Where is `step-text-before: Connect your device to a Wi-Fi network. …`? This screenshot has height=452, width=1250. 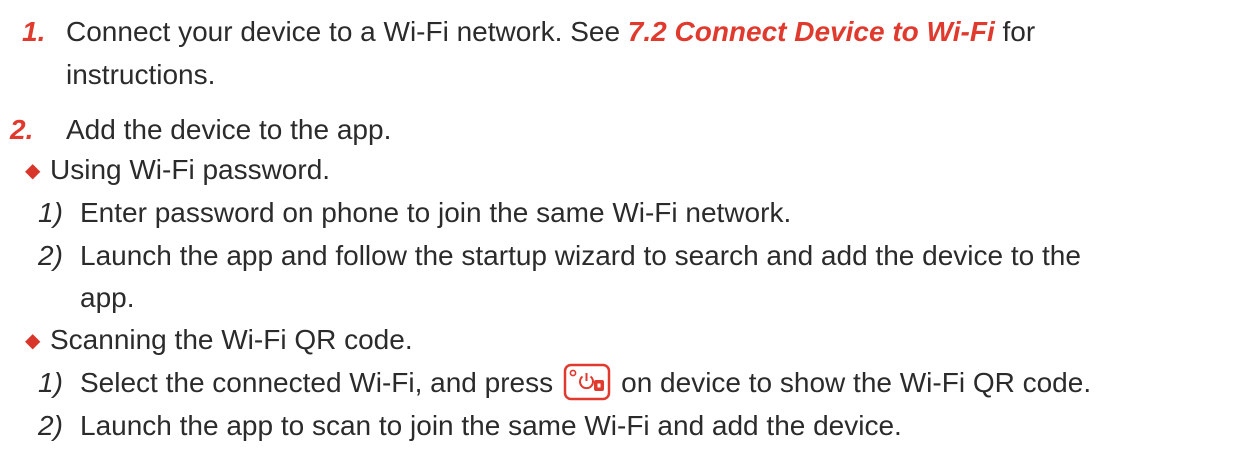 step-text-before: Connect your device to a Wi-Fi network. … is located at coordinates (347, 31).